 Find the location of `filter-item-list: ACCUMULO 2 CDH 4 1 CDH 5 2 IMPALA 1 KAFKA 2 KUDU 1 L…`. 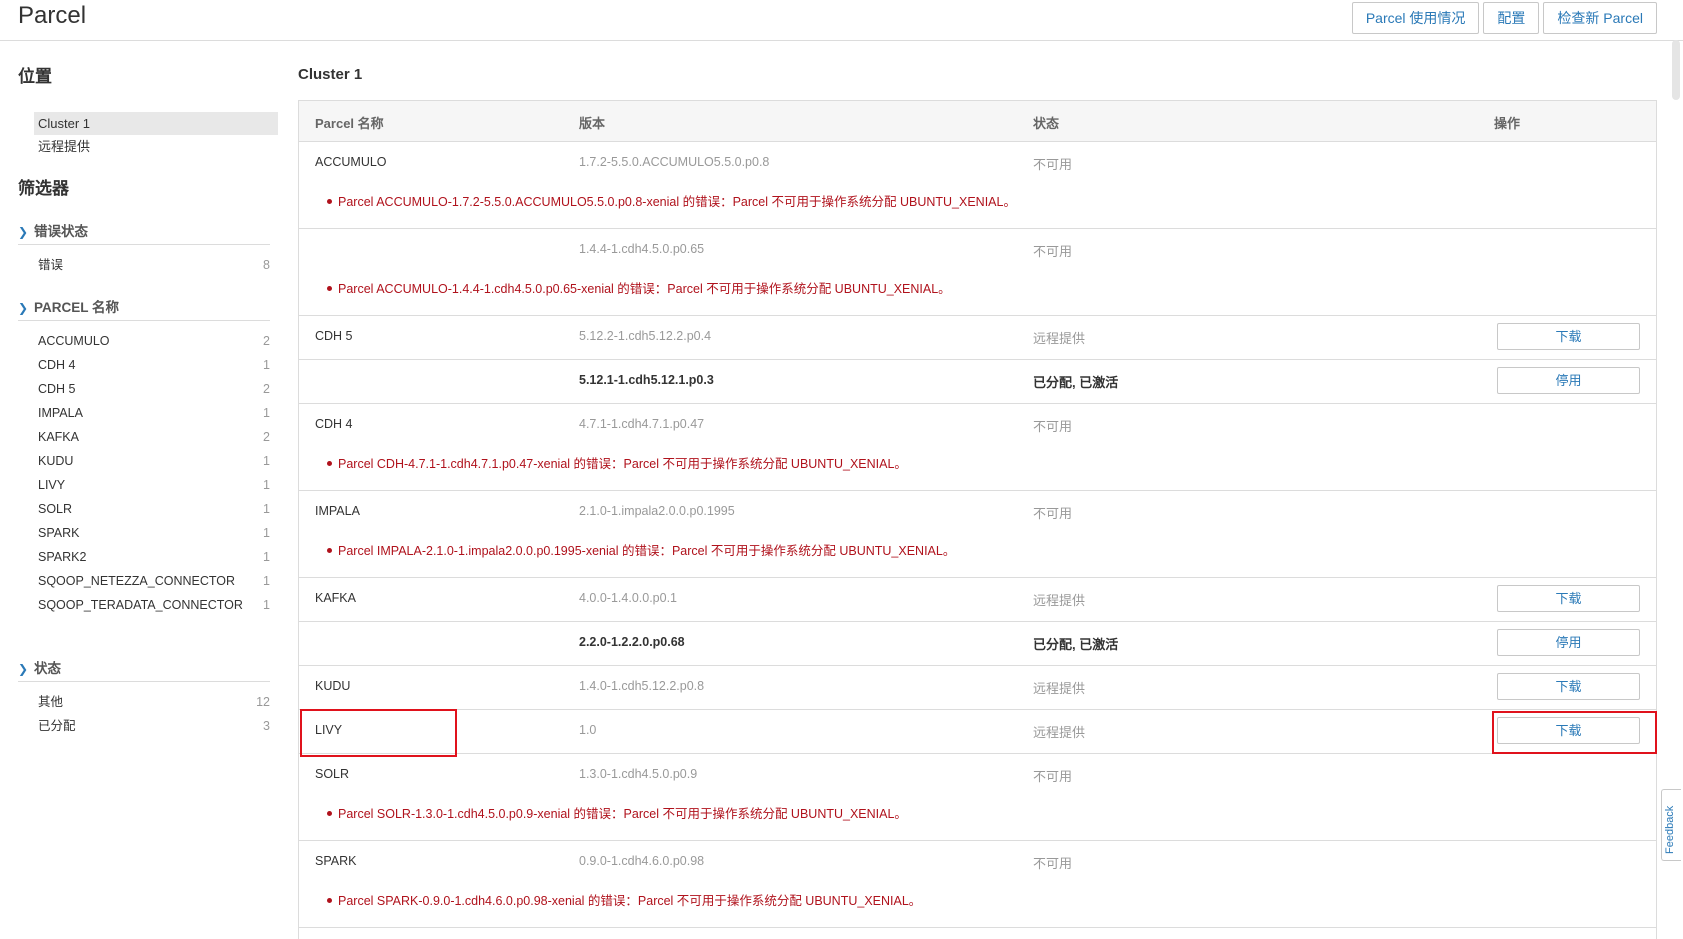

filter-item-list: ACCUMULO 2 CDH 4 1 CDH 5 2 IMPALA 1 KAFKA 2 KUDU 1 L… is located at coordinates (144, 473).